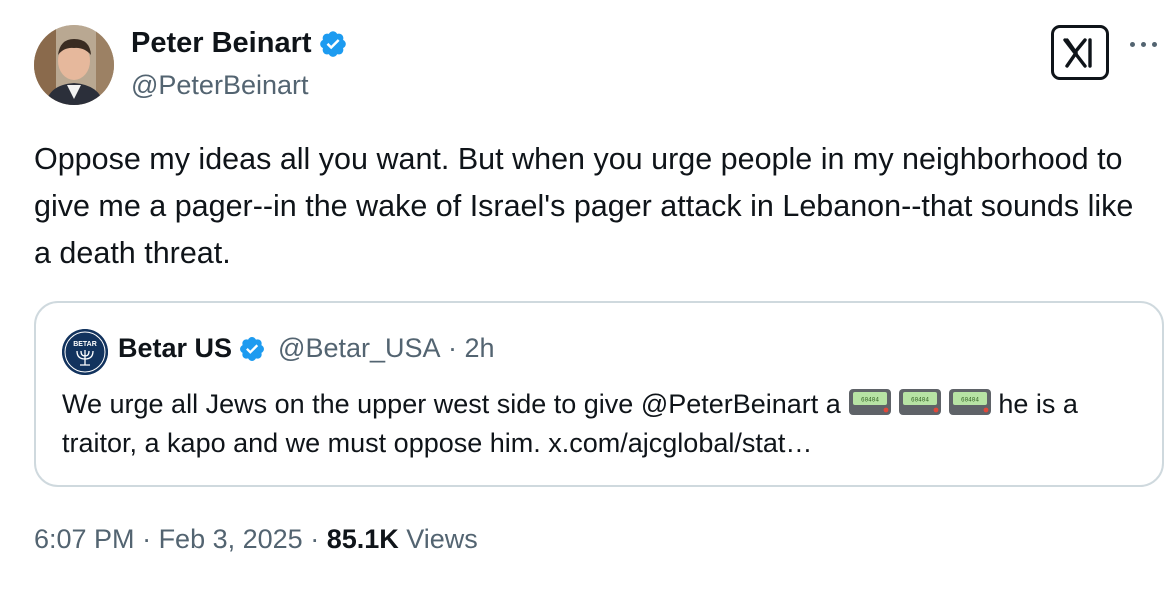 The width and height of the screenshot is (1170, 592). Describe the element at coordinates (362, 539) in the screenshot. I see `views-count: 85.1K` at that location.